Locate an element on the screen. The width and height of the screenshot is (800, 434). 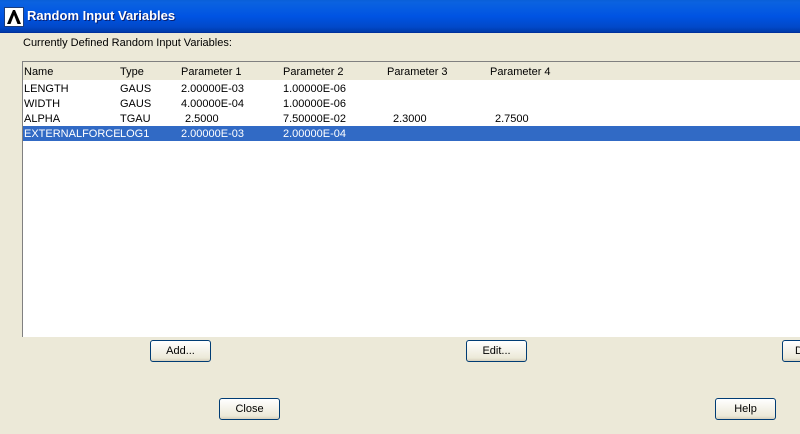
cell-parameter-1: 2.5000 is located at coordinates (202, 119).